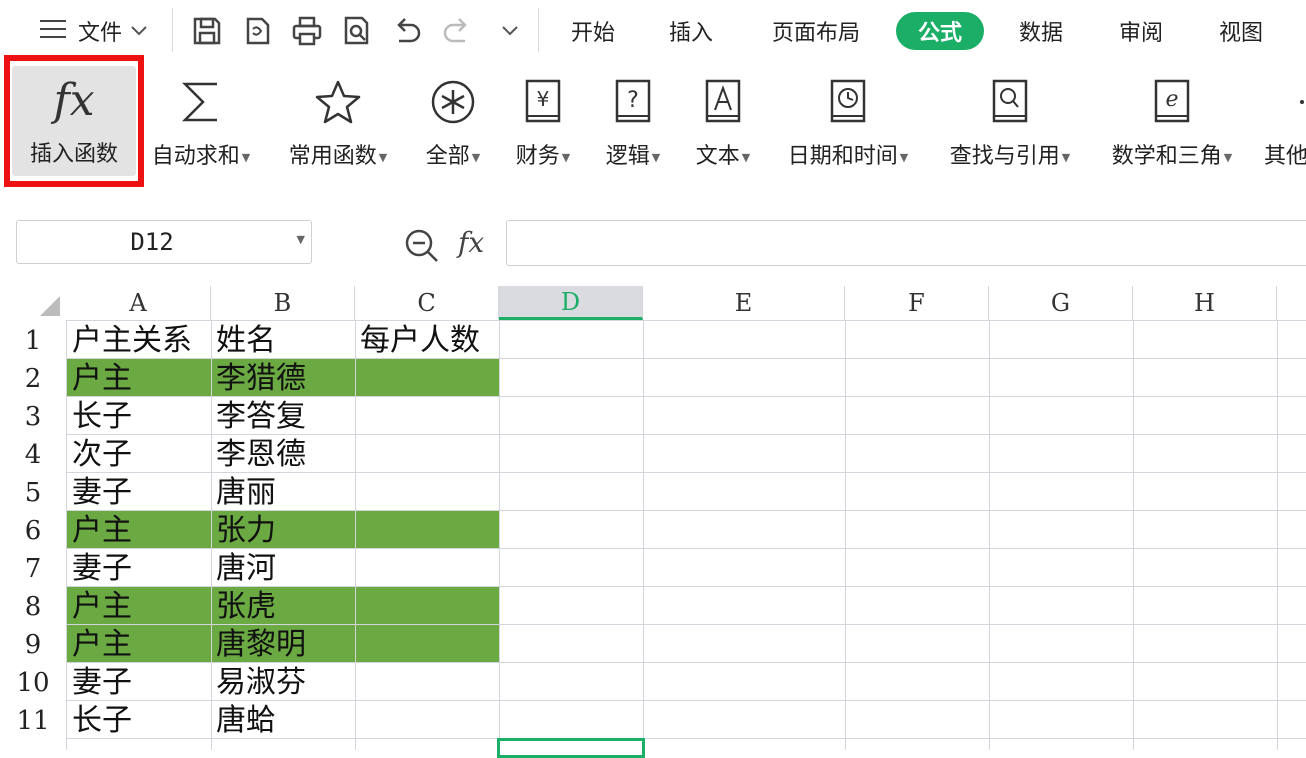  I want to click on cell-b8: 张虎, so click(244, 607).